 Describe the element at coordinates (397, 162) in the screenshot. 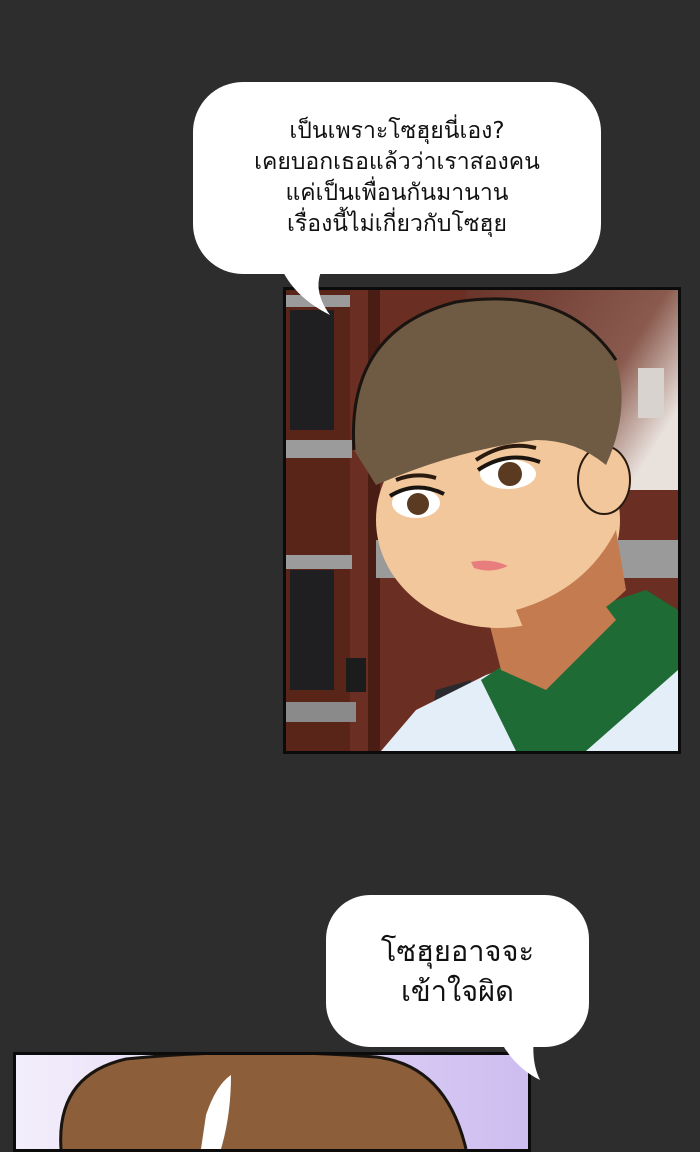

I see `dialogue-line: เคยบอกเธอแล้วว่าเราสองคน` at that location.